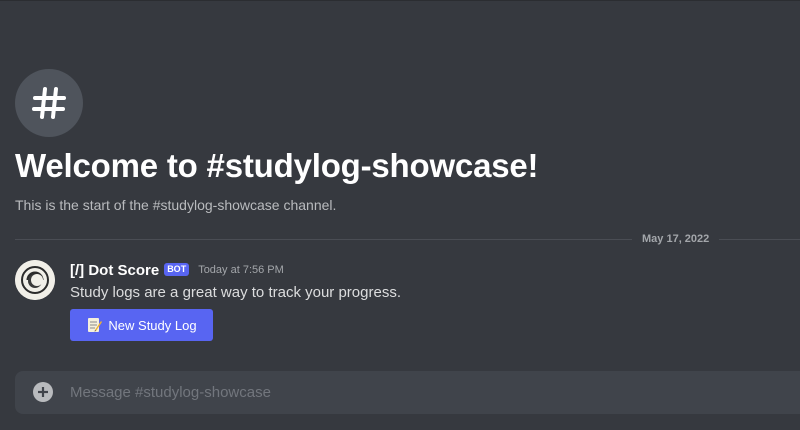  I want to click on welcome-title: Welcome to #studylog-showcase!, so click(277, 165).